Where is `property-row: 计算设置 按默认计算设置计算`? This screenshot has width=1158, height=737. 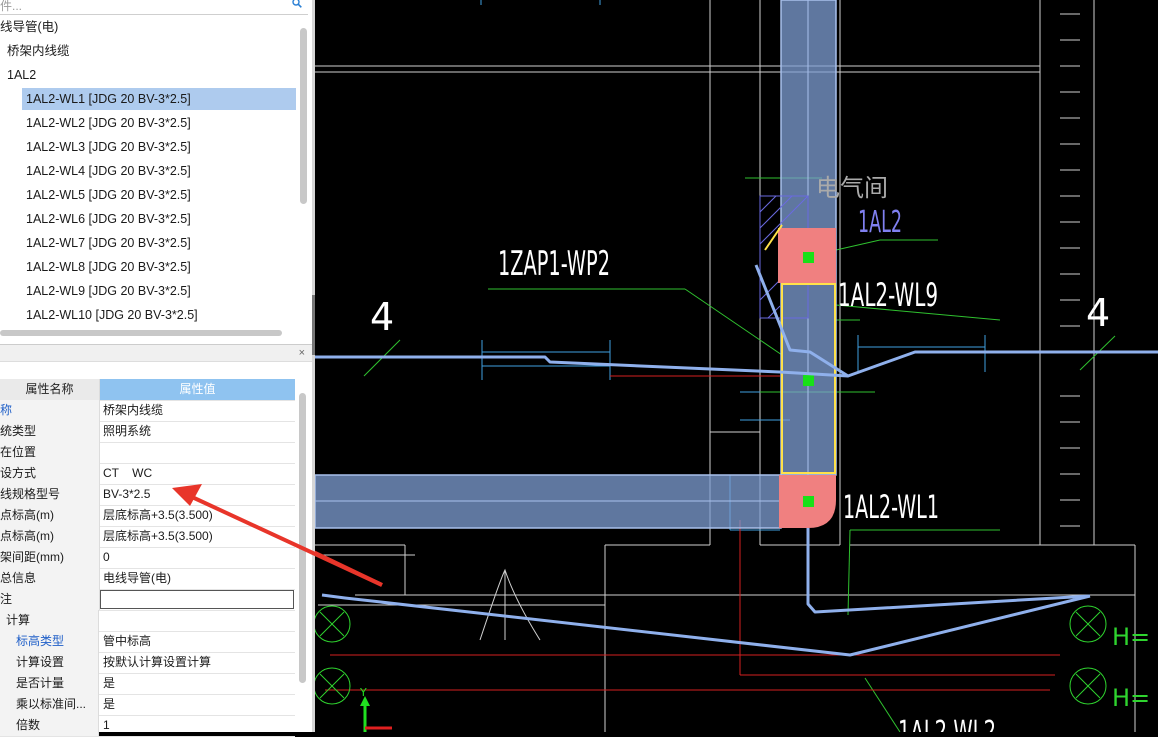
property-row: 计算设置 按默认计算设置计算 is located at coordinates (147, 663).